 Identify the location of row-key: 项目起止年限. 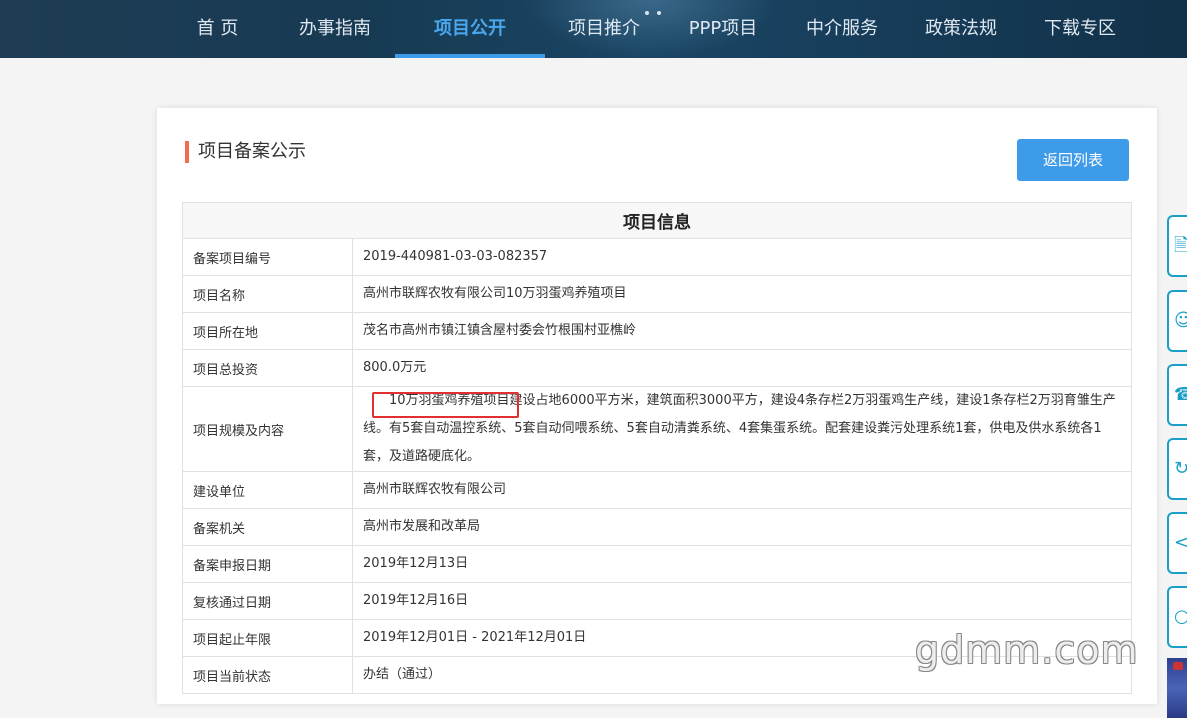
(267, 638).